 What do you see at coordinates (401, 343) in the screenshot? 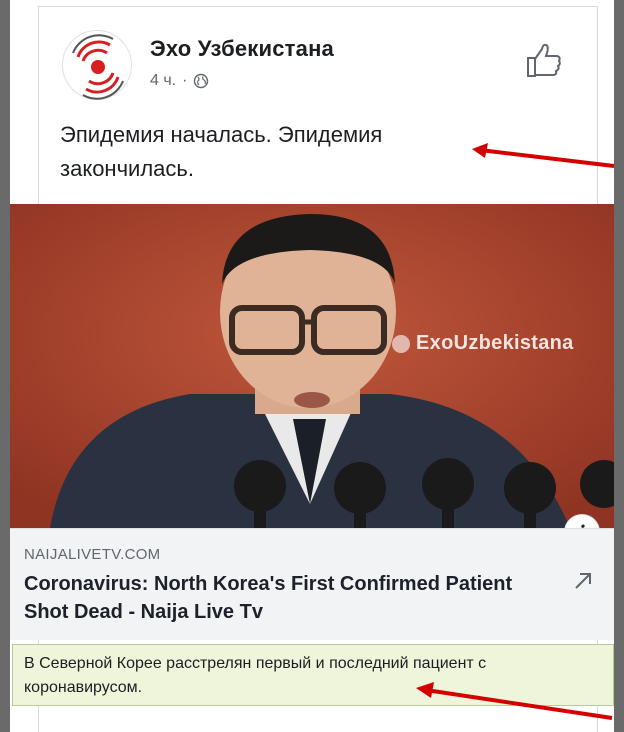
I see `watermark-logo-icon` at bounding box center [401, 343].